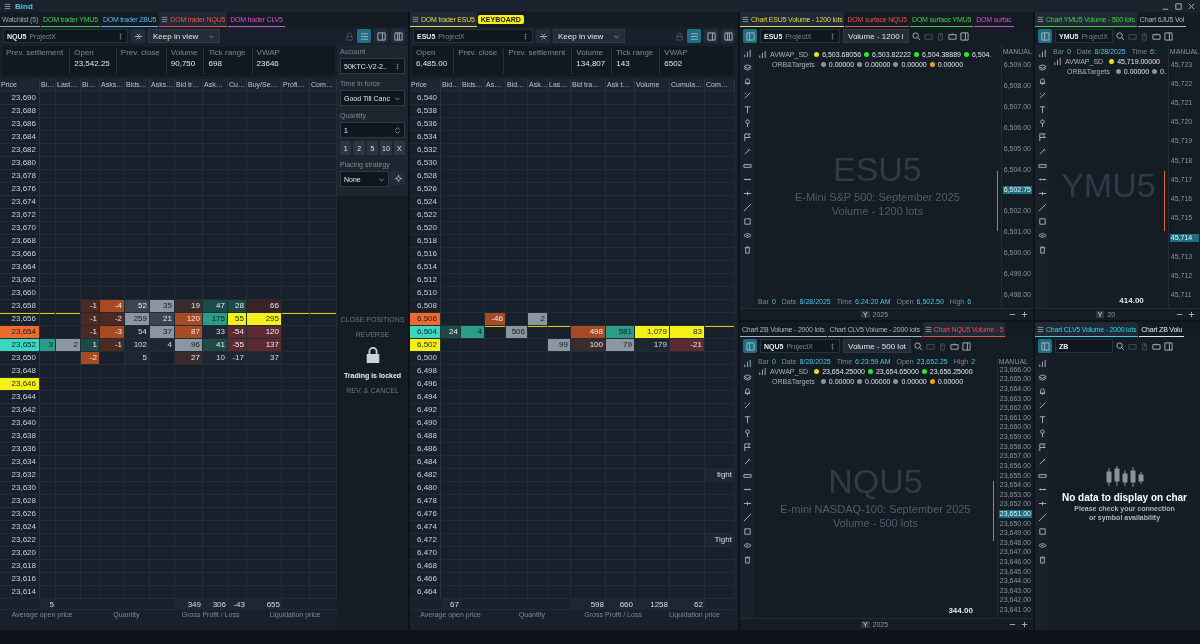 This screenshot has height=644, width=1200. Describe the element at coordinates (747, 109) in the screenshot. I see `text-icon` at that location.